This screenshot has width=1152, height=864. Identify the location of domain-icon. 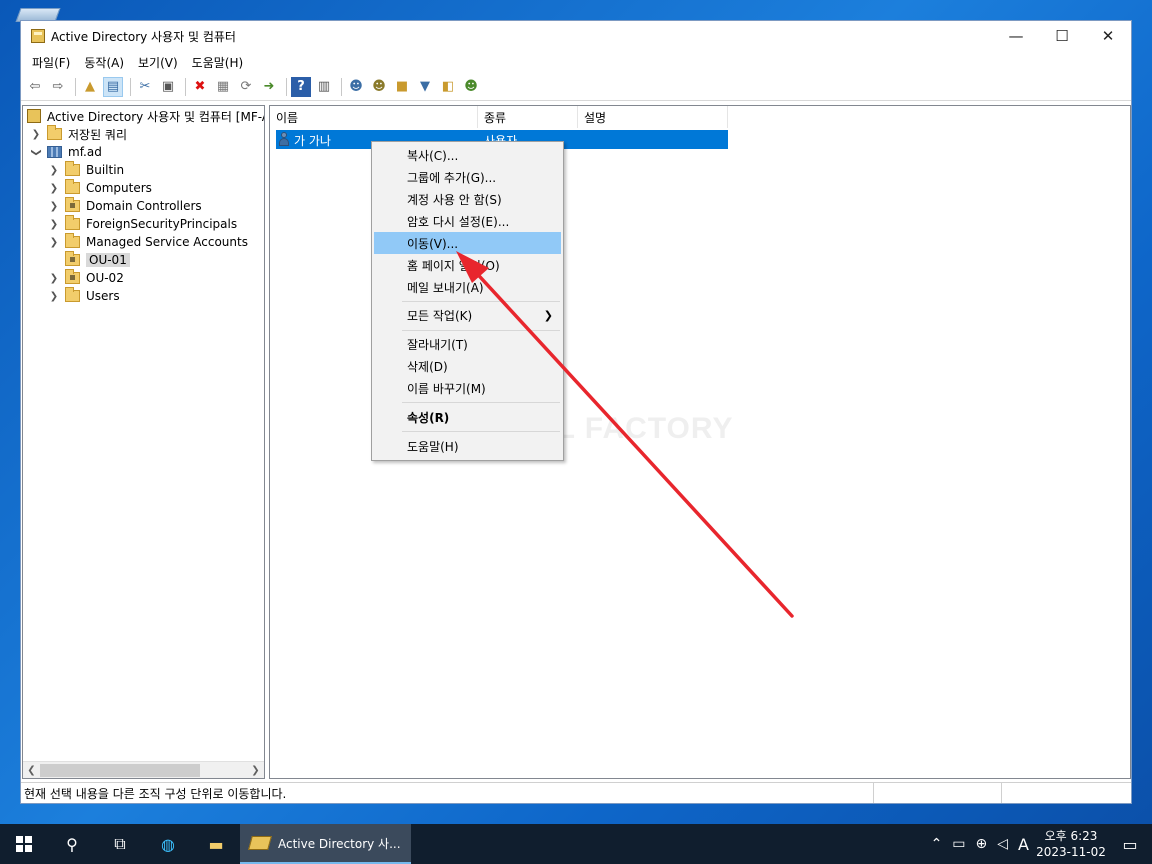
(54, 152).